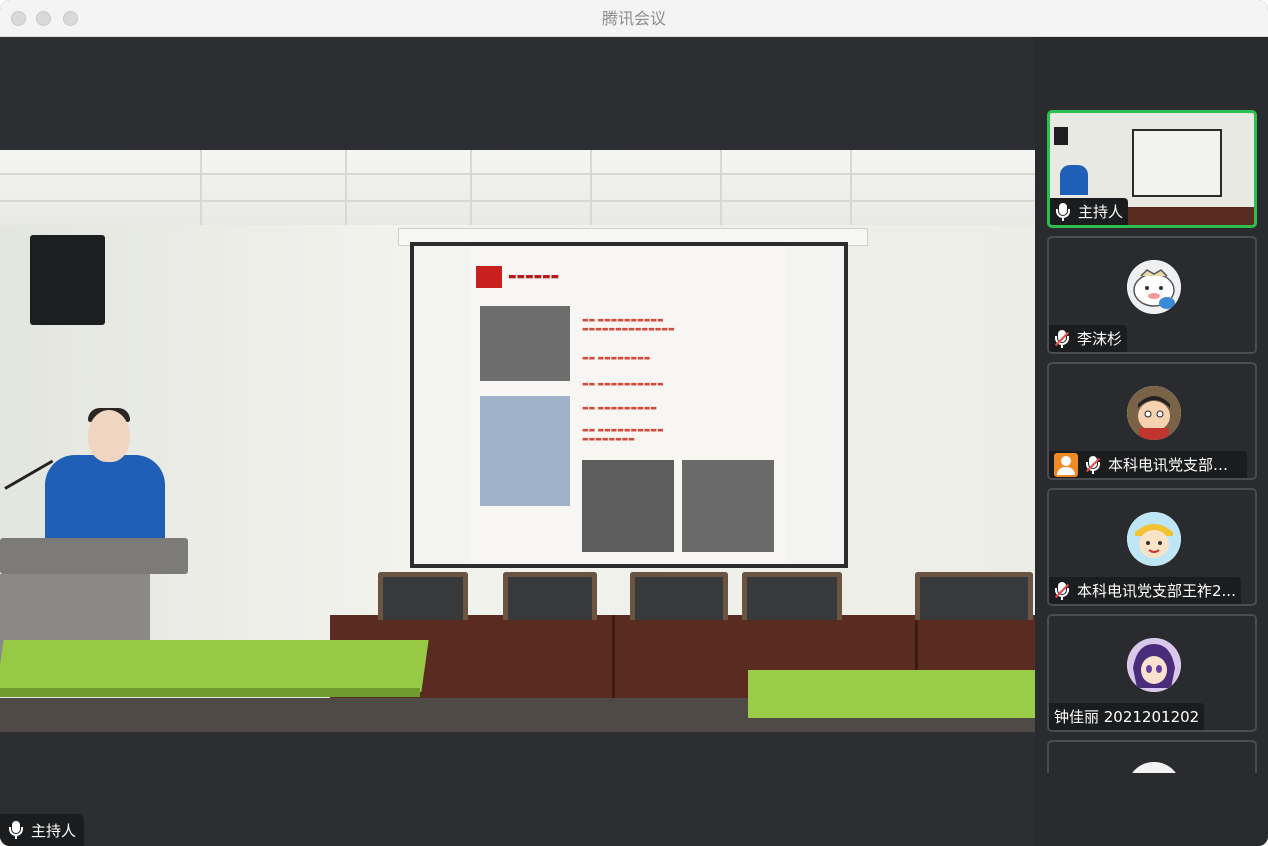  I want to click on slide-text-line: ▬▬ ▬▬▬▬▬▬▬▬▬, so click(619, 408).